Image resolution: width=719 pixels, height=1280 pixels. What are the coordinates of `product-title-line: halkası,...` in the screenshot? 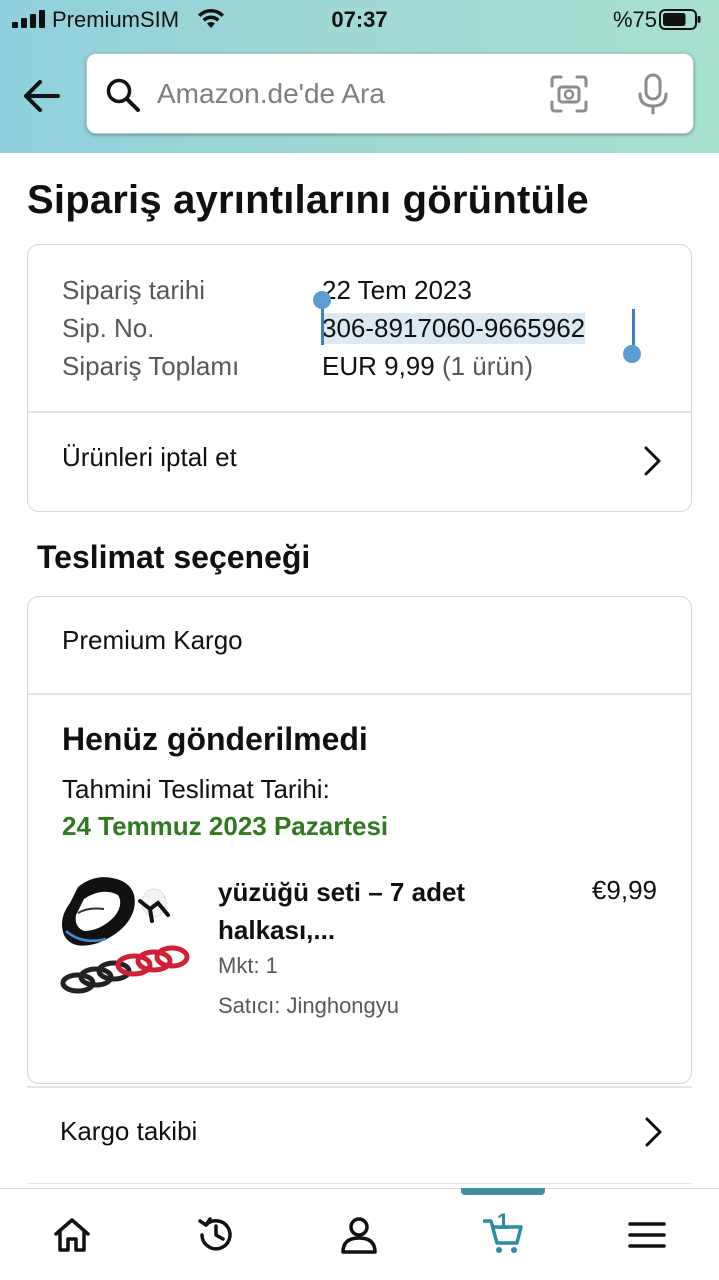 It's located at (277, 930).